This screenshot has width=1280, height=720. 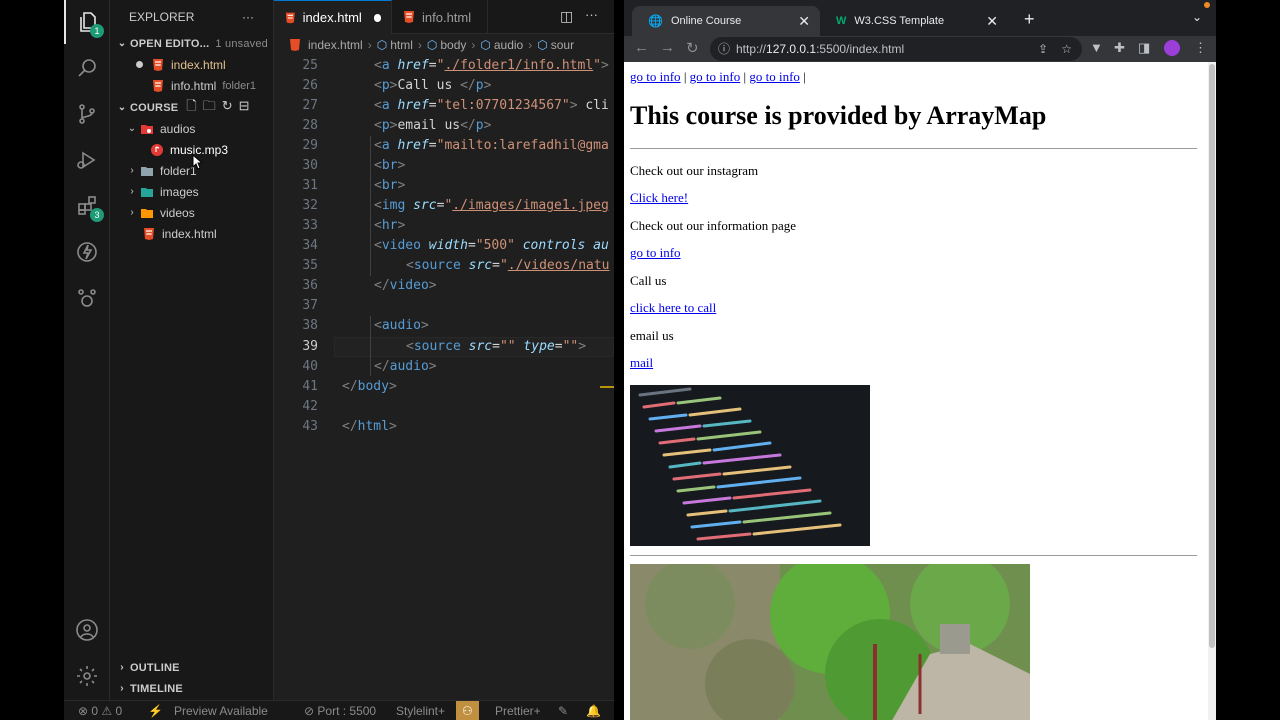 I want to click on tree-item-folder1: › folder1, so click(x=206, y=170).